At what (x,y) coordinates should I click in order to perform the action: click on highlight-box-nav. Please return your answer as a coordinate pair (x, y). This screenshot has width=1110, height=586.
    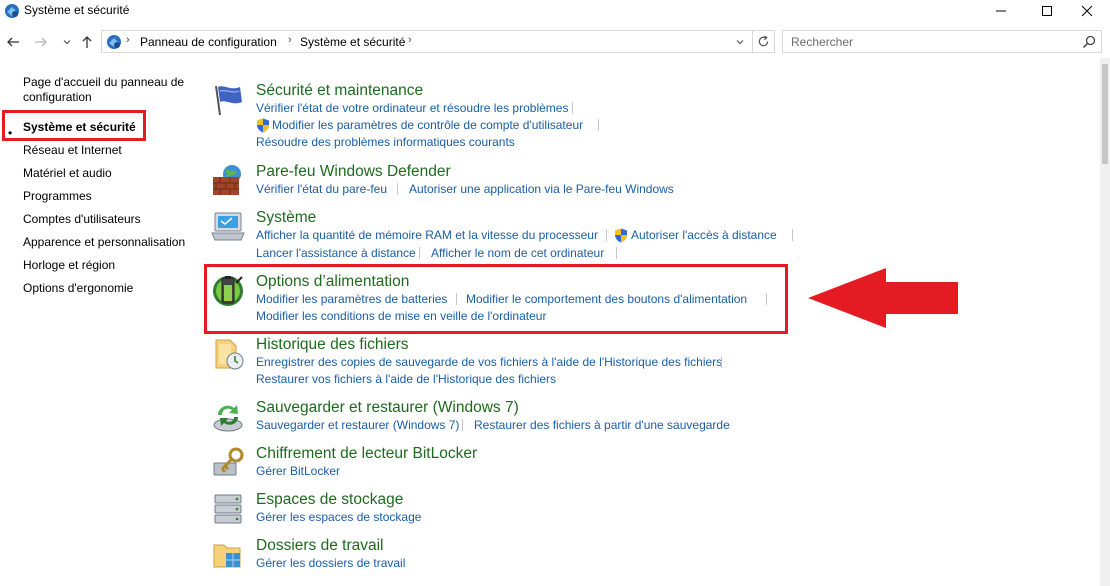
    Looking at the image, I should click on (74, 125).